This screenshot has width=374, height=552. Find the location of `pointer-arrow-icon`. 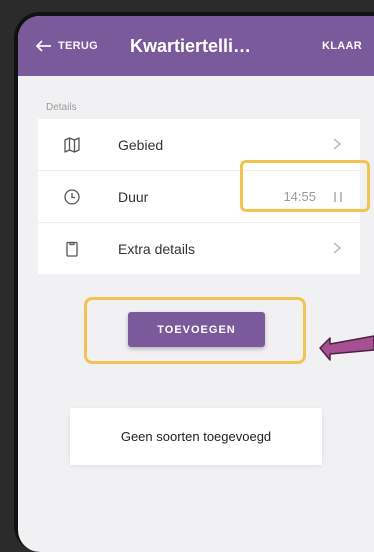

pointer-arrow-icon is located at coordinates (346, 348).